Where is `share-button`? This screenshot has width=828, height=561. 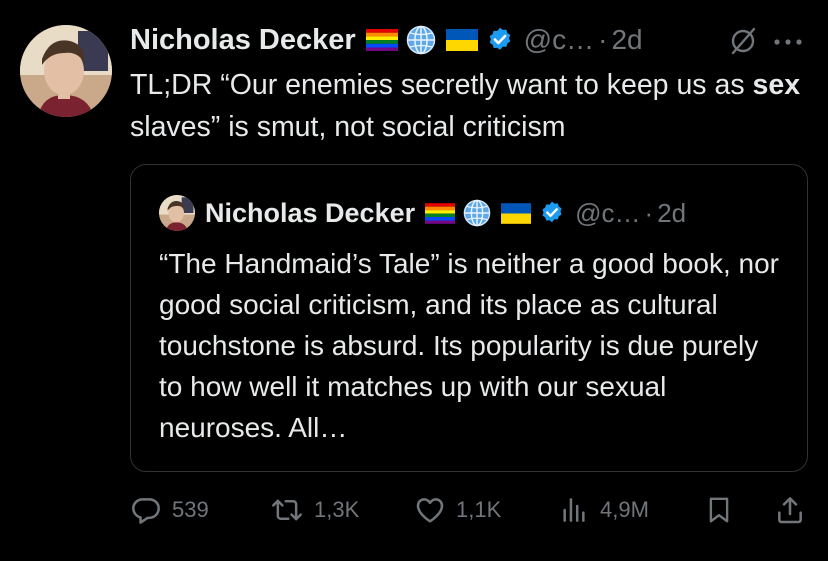 share-button is located at coordinates (790, 510).